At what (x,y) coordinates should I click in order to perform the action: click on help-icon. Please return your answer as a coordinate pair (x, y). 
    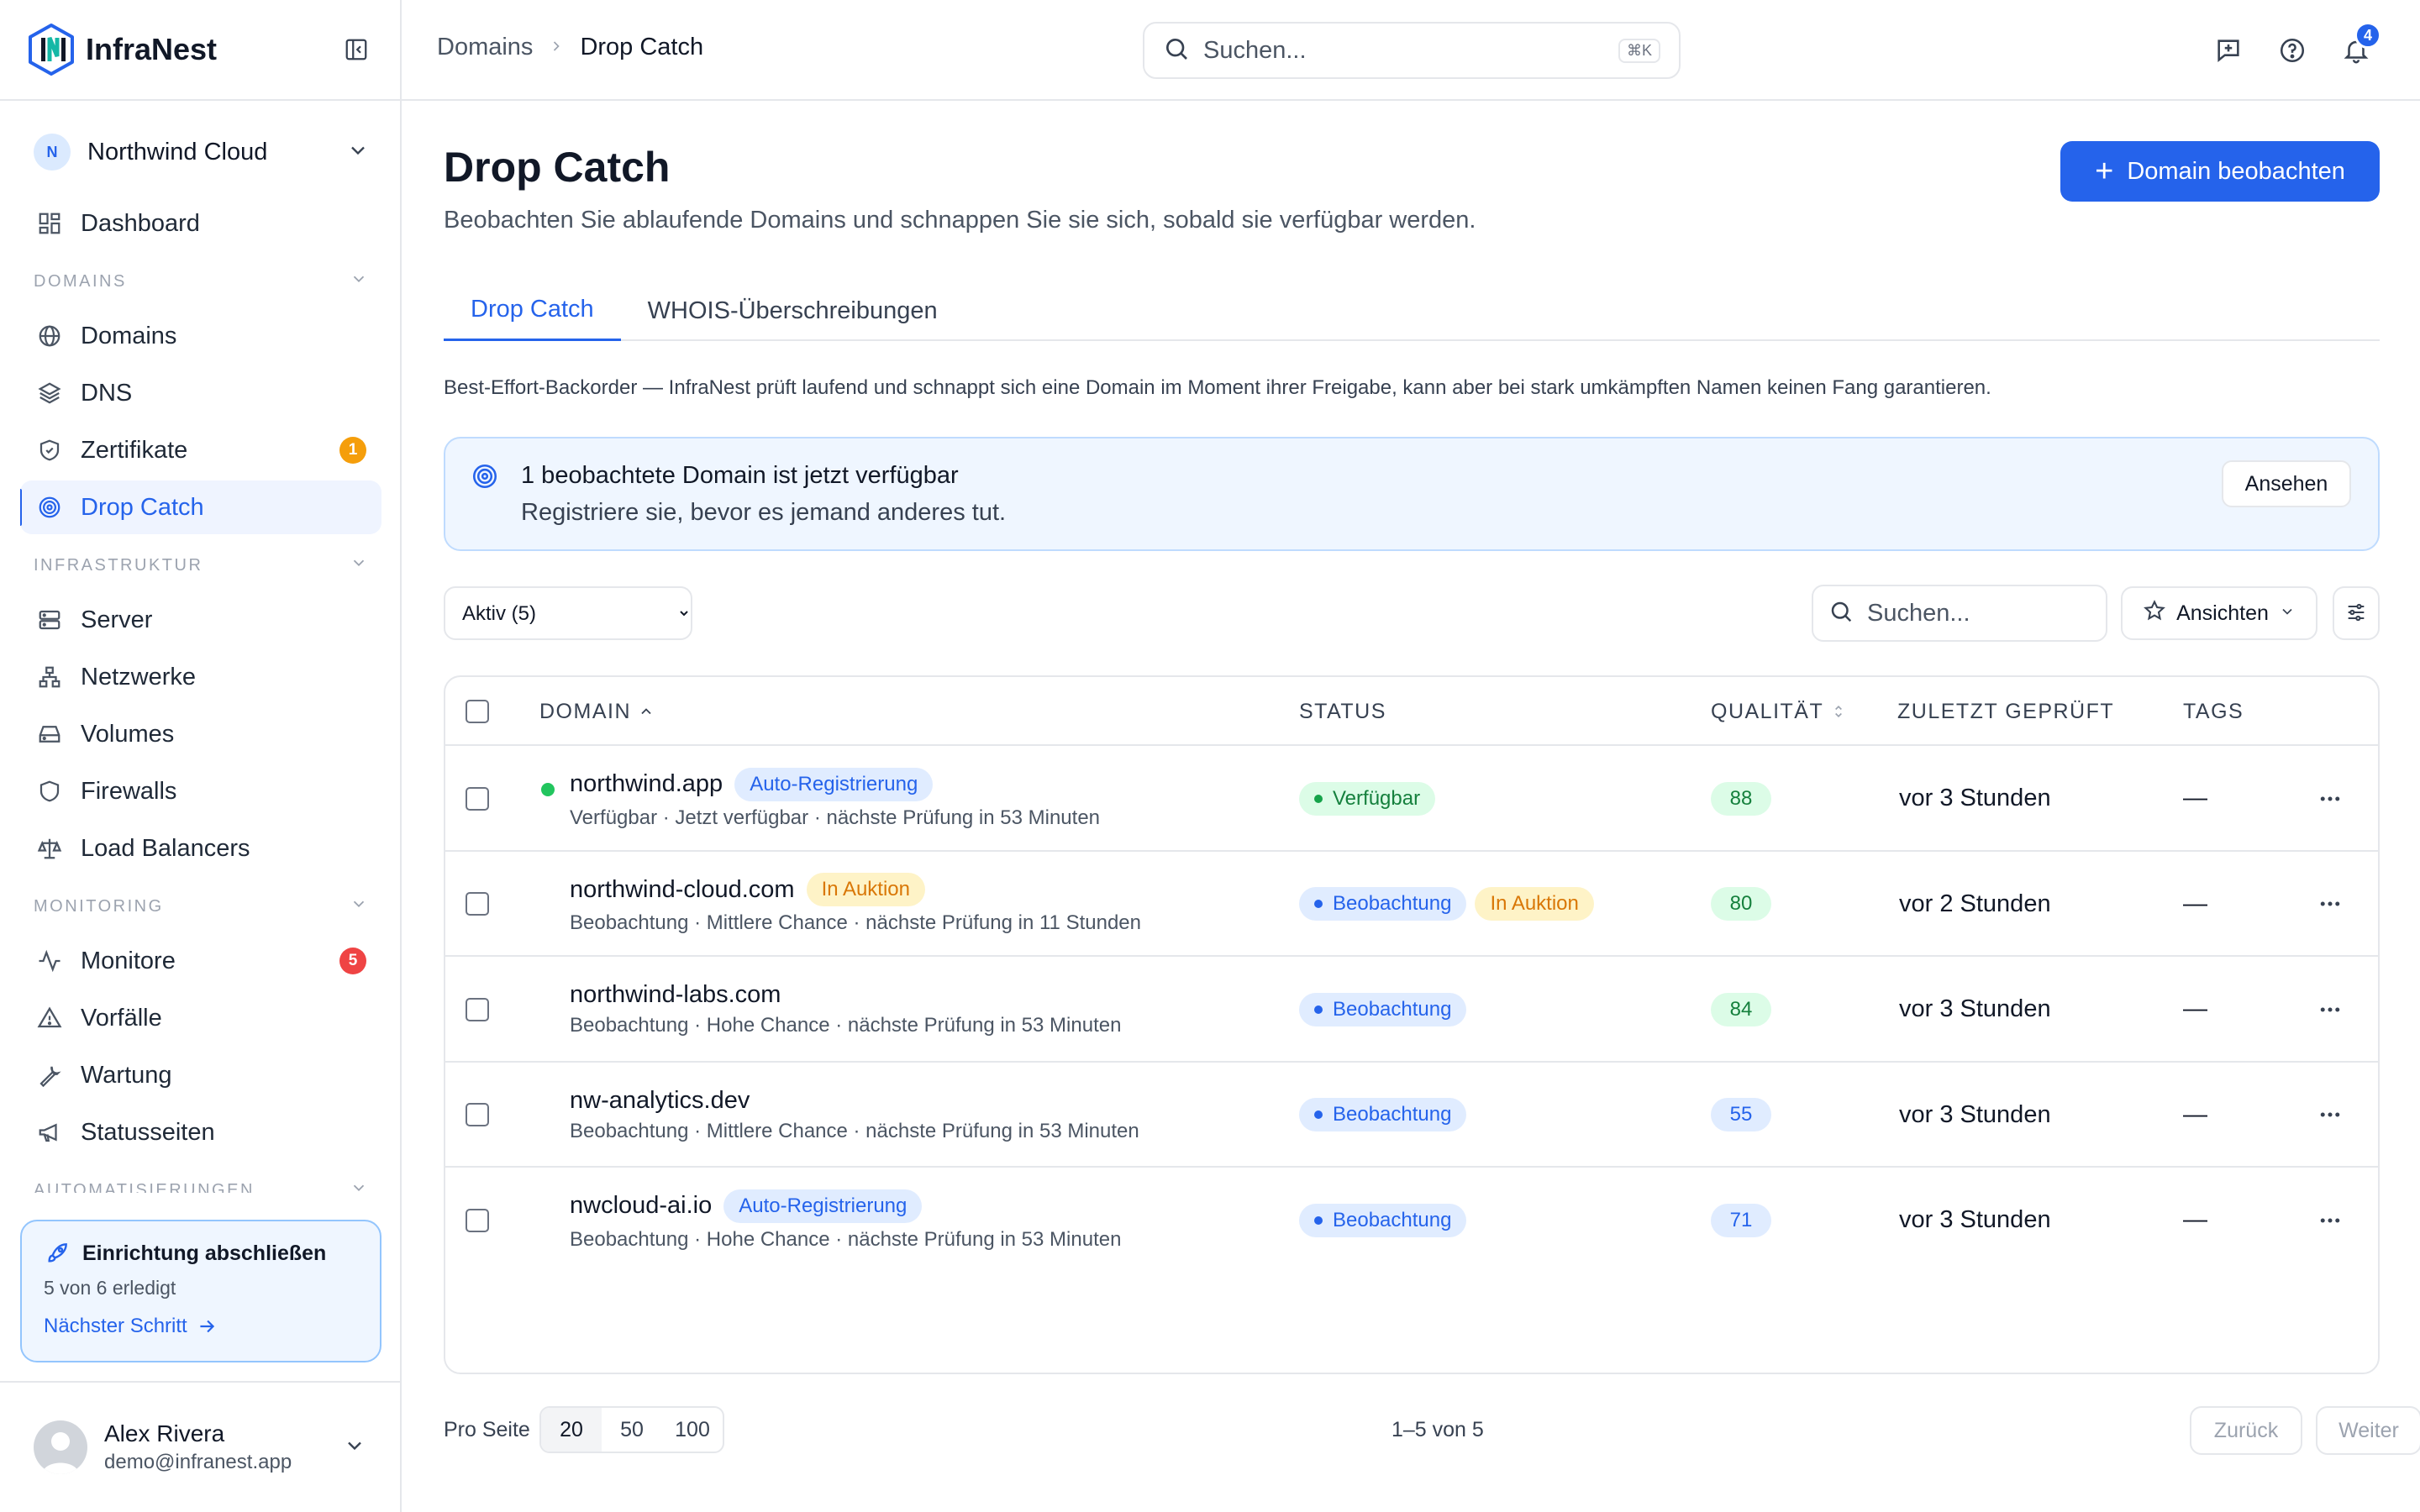
    Looking at the image, I should click on (2292, 50).